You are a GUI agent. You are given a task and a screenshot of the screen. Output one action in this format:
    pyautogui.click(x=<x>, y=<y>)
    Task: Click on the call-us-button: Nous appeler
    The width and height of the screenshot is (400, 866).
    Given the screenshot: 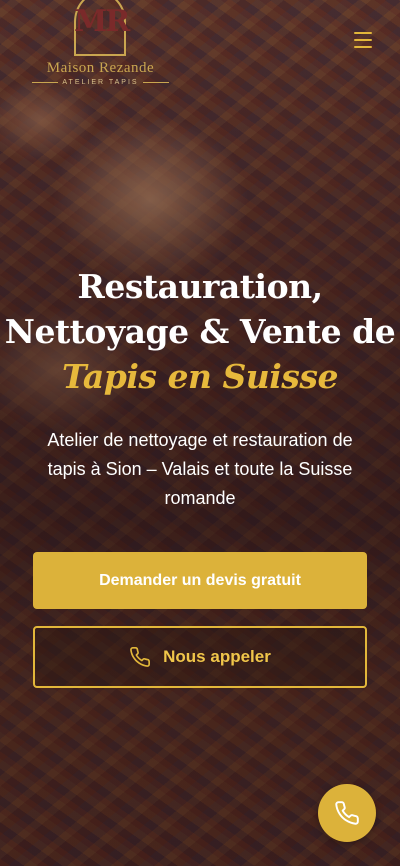 What is the action you would take?
    pyautogui.click(x=200, y=657)
    